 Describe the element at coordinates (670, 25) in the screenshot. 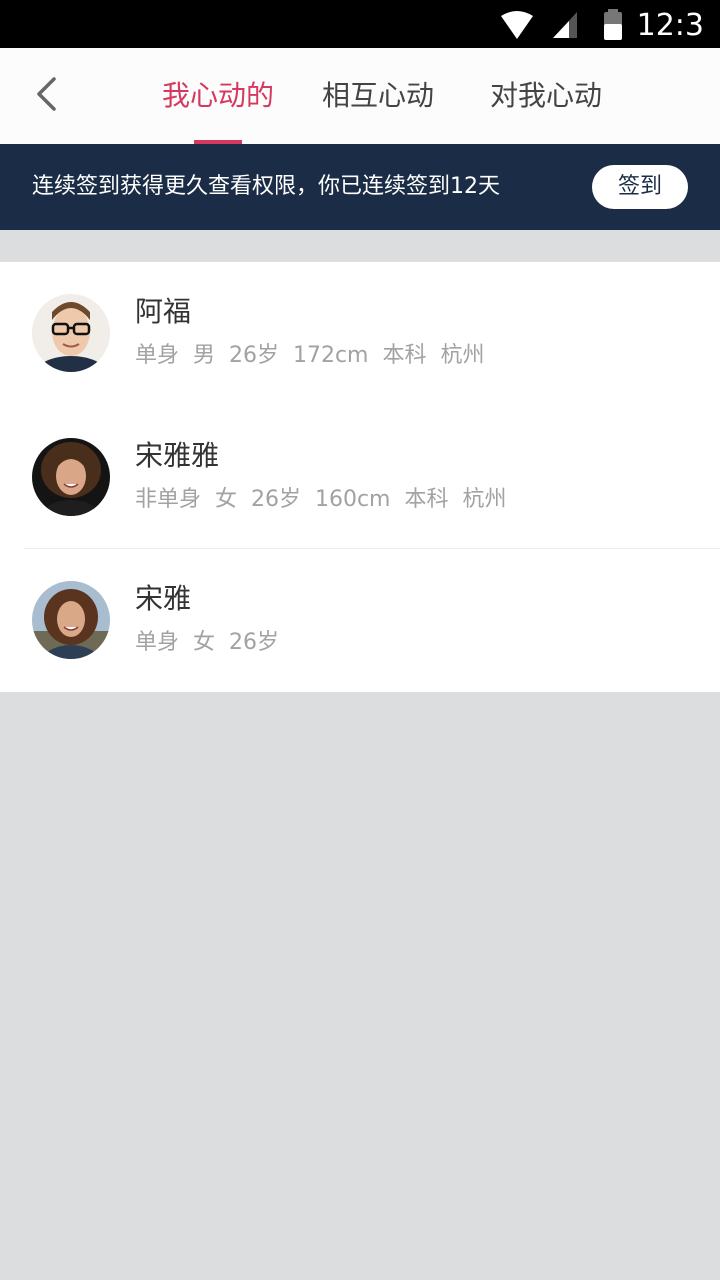

I see `clock: 12:3` at that location.